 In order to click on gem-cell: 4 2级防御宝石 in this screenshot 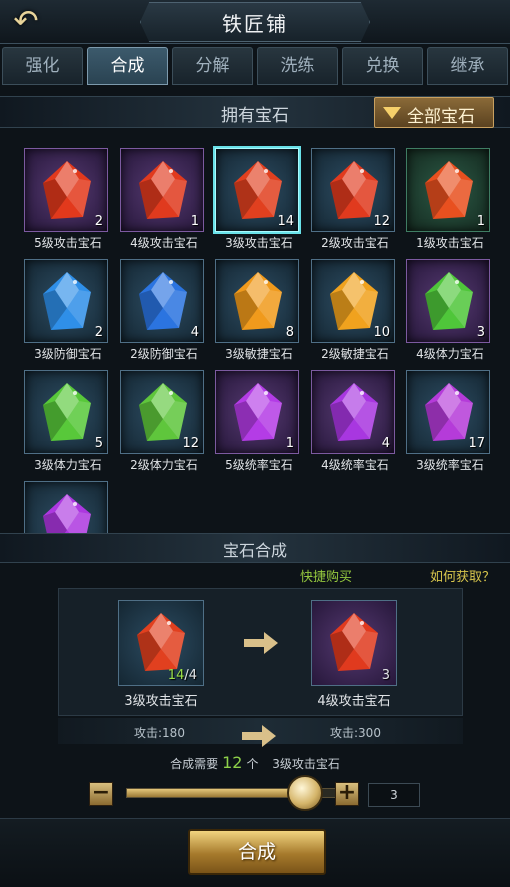, I will do `click(164, 308)`.